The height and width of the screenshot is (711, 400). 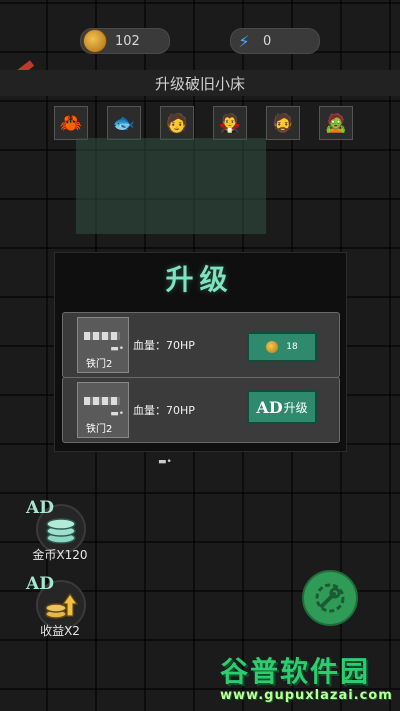 What do you see at coordinates (282, 347) in the screenshot?
I see `coin-upgrade-button: 18` at bounding box center [282, 347].